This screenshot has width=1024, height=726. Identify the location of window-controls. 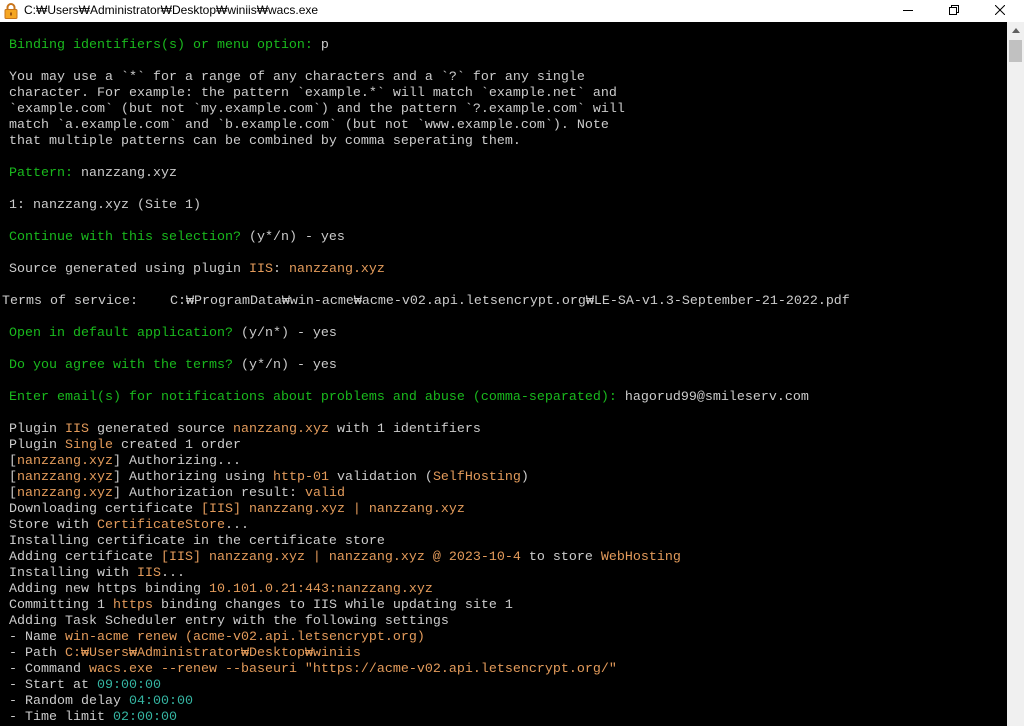
(954, 10).